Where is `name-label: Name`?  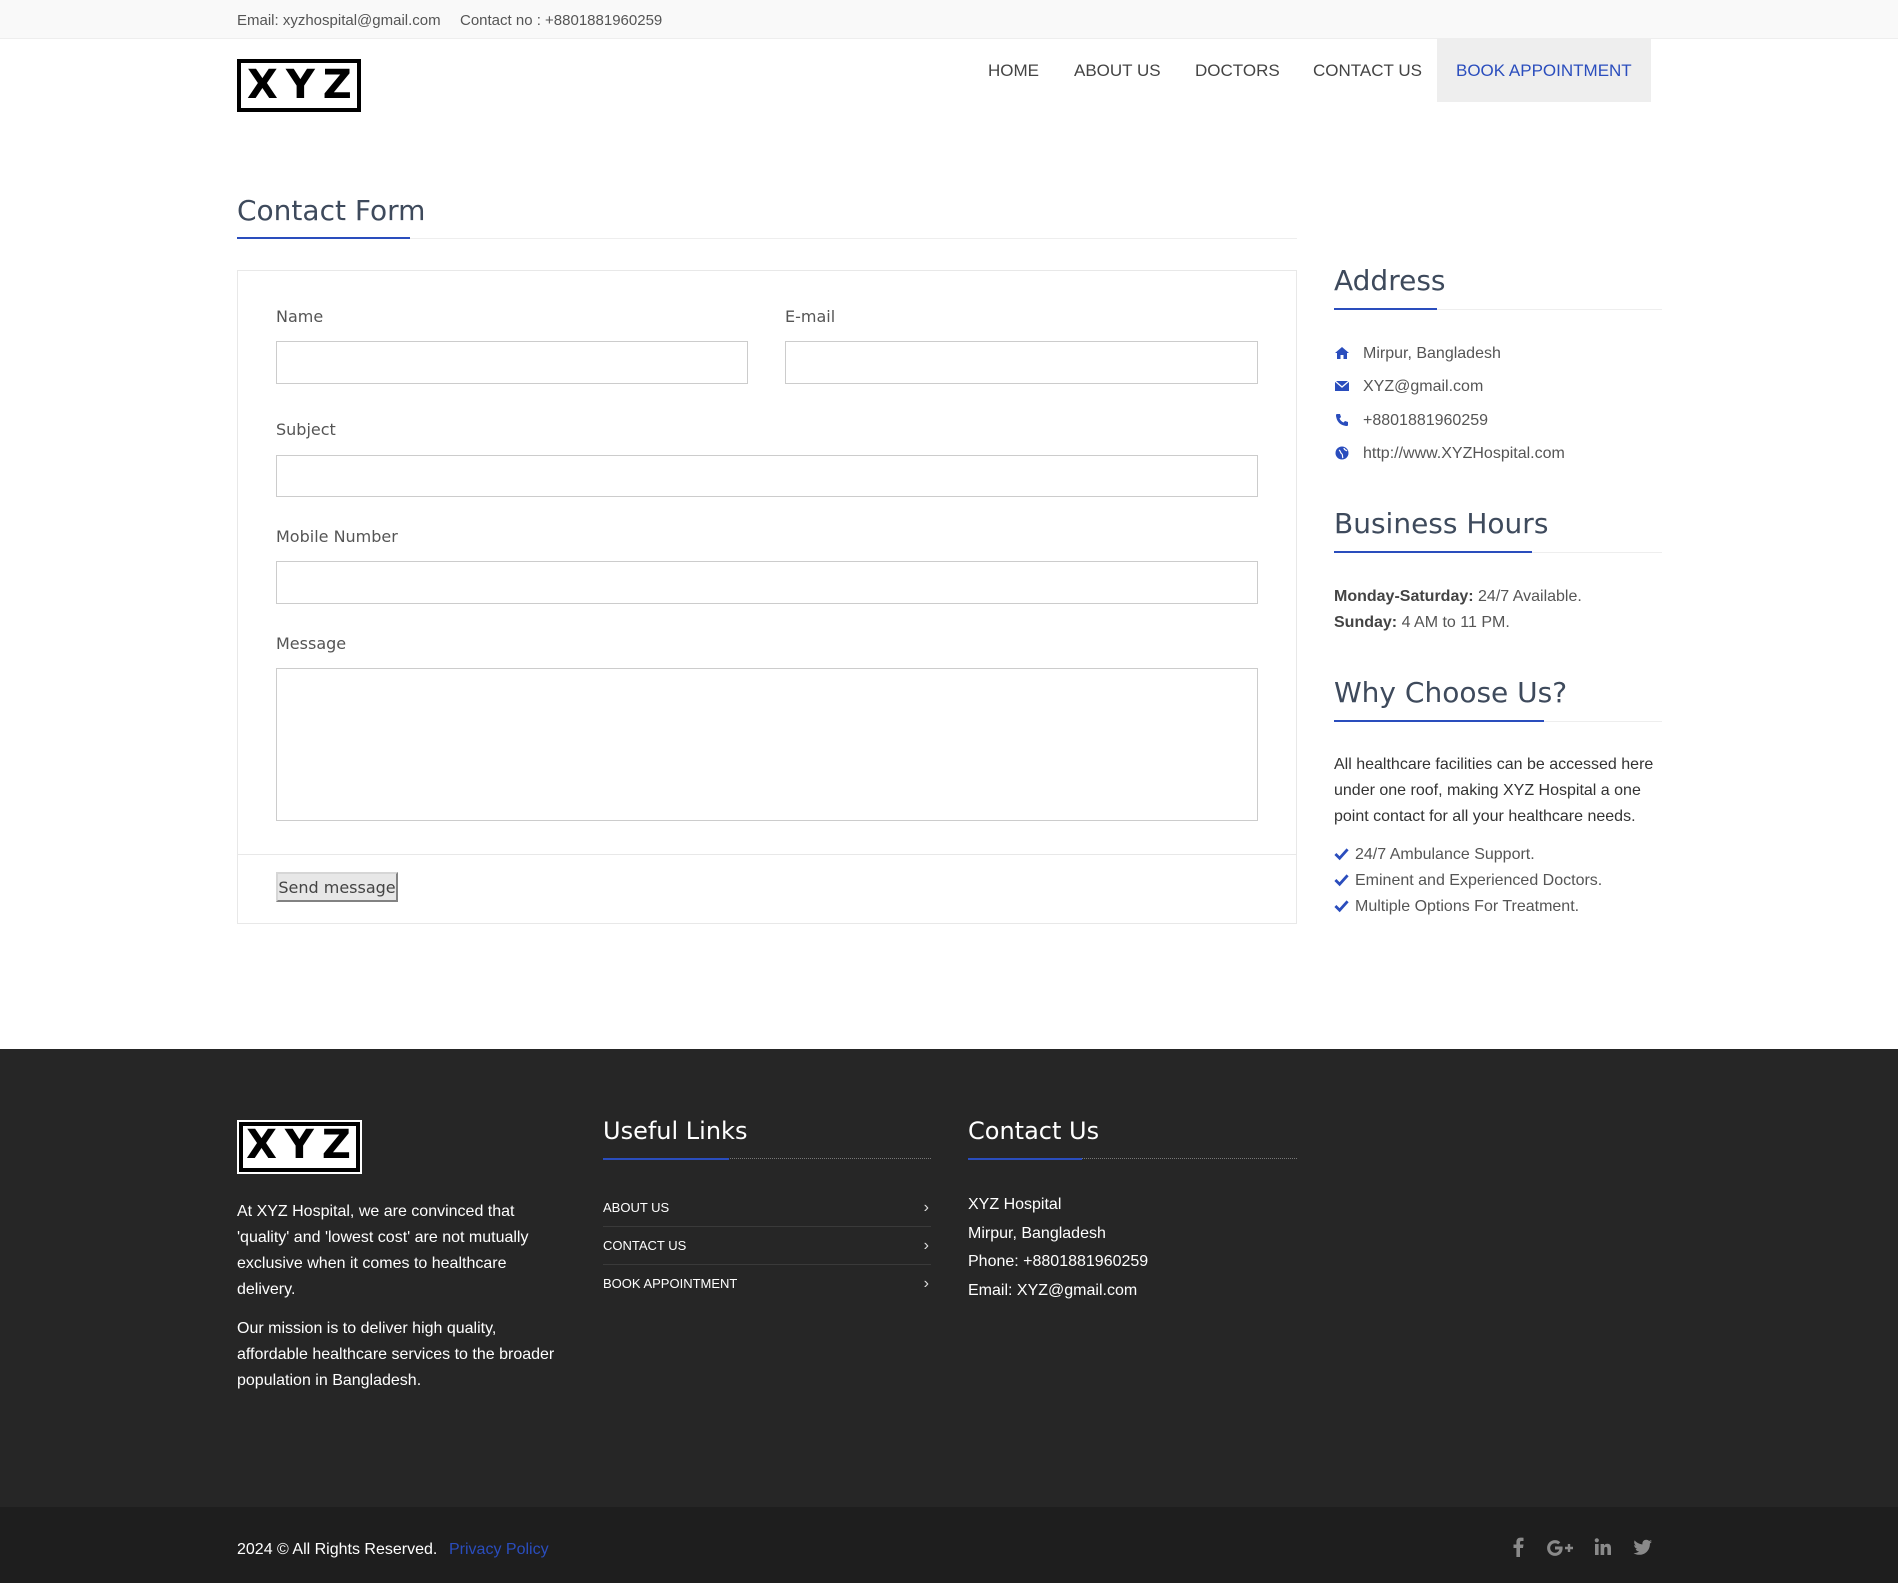 name-label: Name is located at coordinates (300, 316).